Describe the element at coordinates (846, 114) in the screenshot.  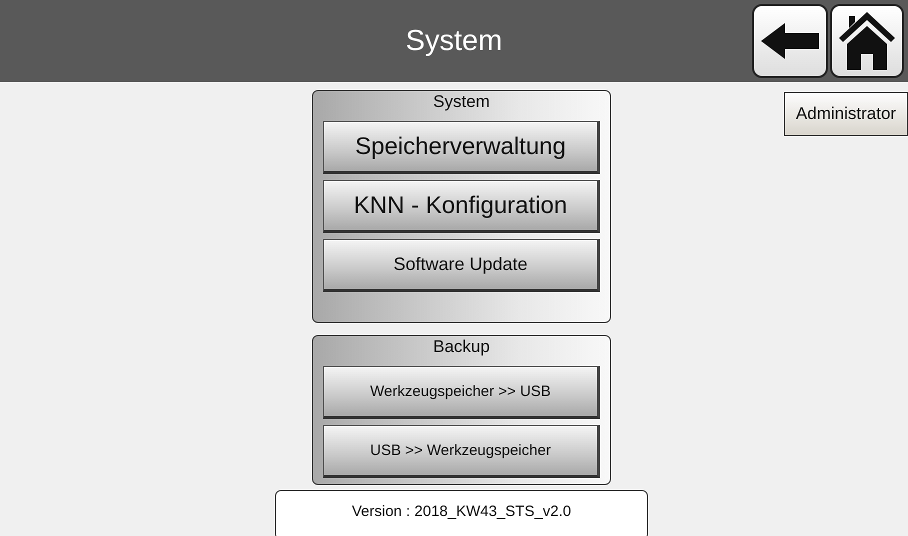
I see `administrator-button: Administrator` at that location.